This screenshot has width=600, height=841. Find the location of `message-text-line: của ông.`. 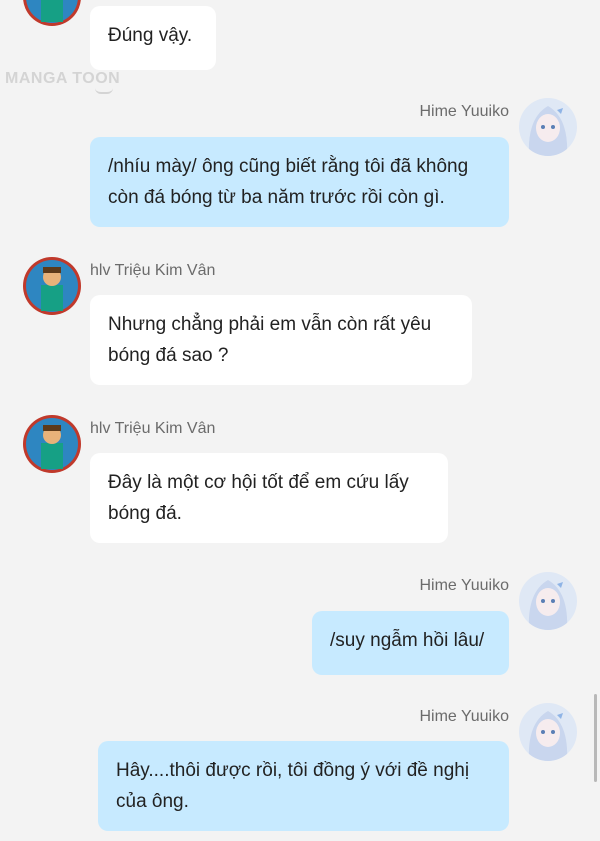

message-text-line: của ông. is located at coordinates (152, 801).